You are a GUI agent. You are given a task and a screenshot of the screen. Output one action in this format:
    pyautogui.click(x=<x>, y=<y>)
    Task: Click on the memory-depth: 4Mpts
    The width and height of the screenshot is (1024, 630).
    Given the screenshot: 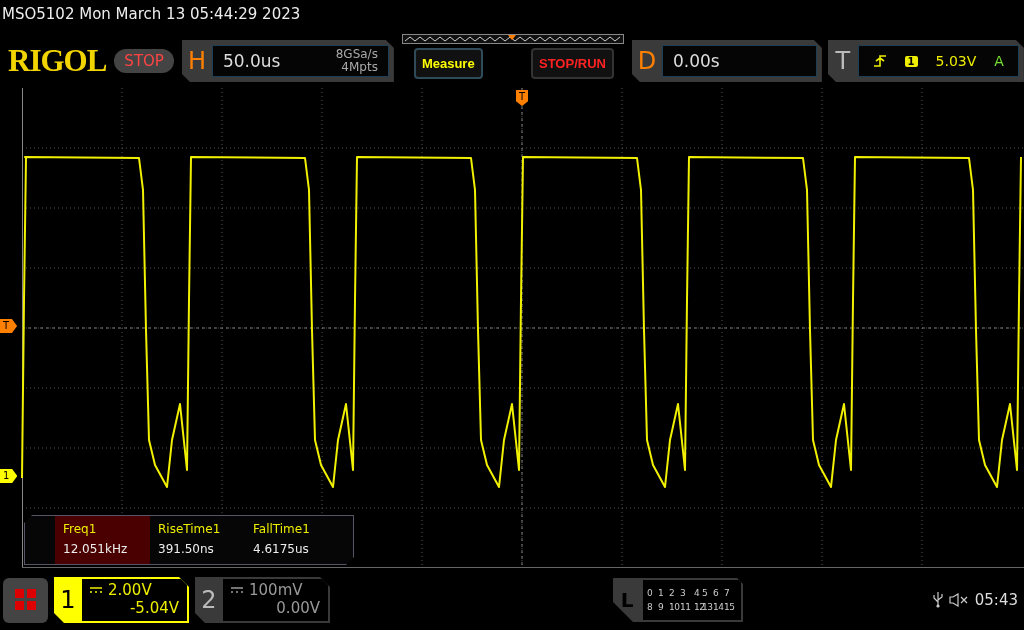 What is the action you would take?
    pyautogui.click(x=359, y=67)
    